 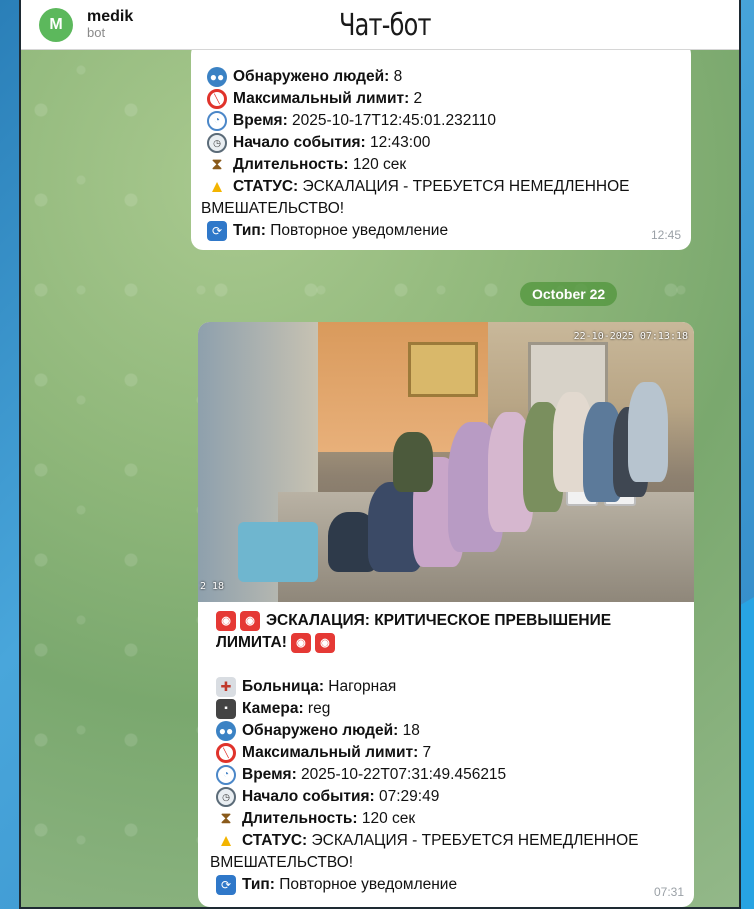 What do you see at coordinates (283, 686) in the screenshot?
I see `field-label: Больница:` at bounding box center [283, 686].